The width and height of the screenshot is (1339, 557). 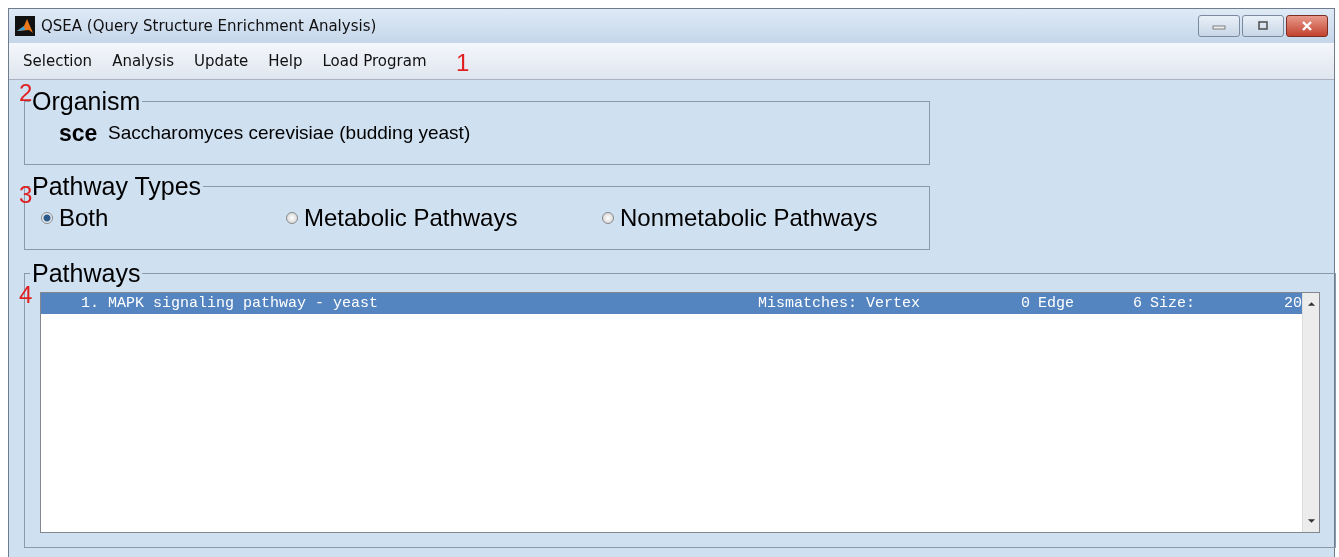 I want to click on radio-option: Metabolic Pathways, so click(x=444, y=218).